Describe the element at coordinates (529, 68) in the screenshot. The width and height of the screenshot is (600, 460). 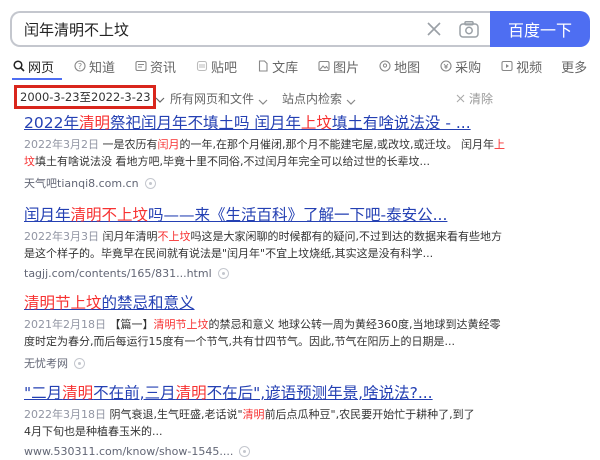
I see `tab-label: 视频` at that location.